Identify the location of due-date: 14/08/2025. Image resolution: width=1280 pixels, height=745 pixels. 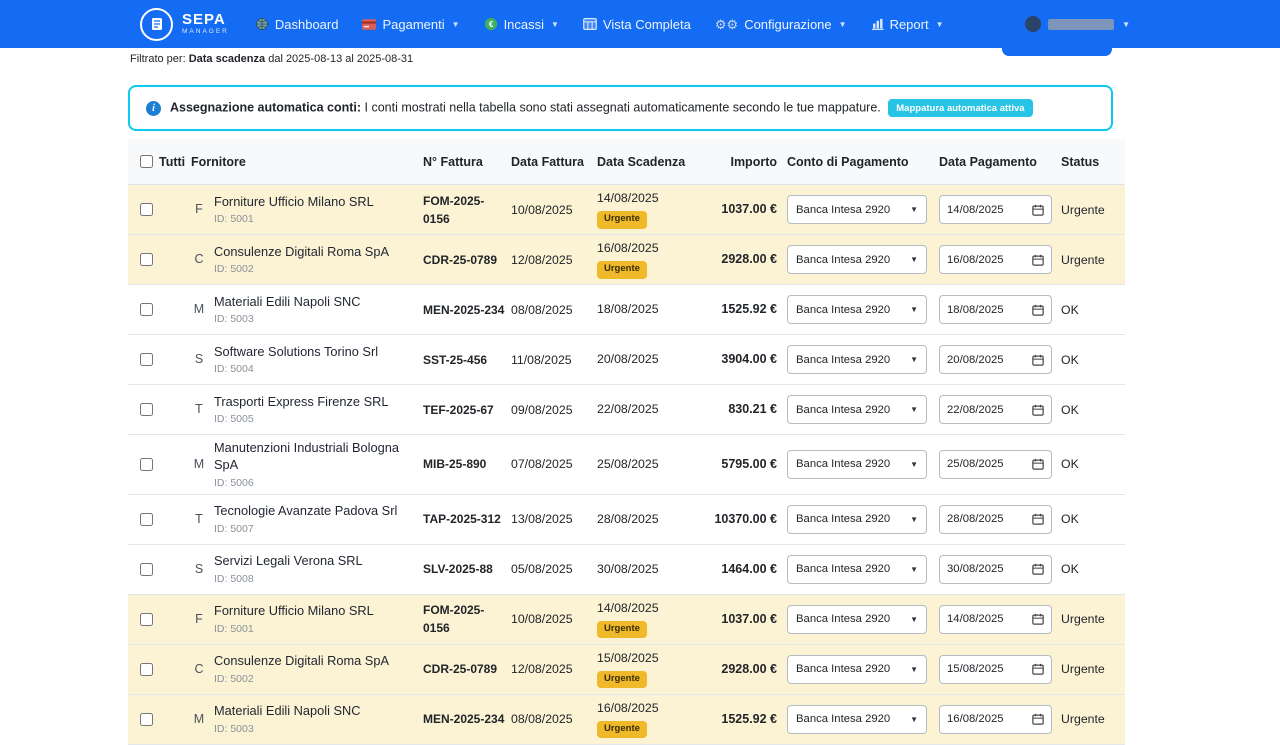
(628, 608).